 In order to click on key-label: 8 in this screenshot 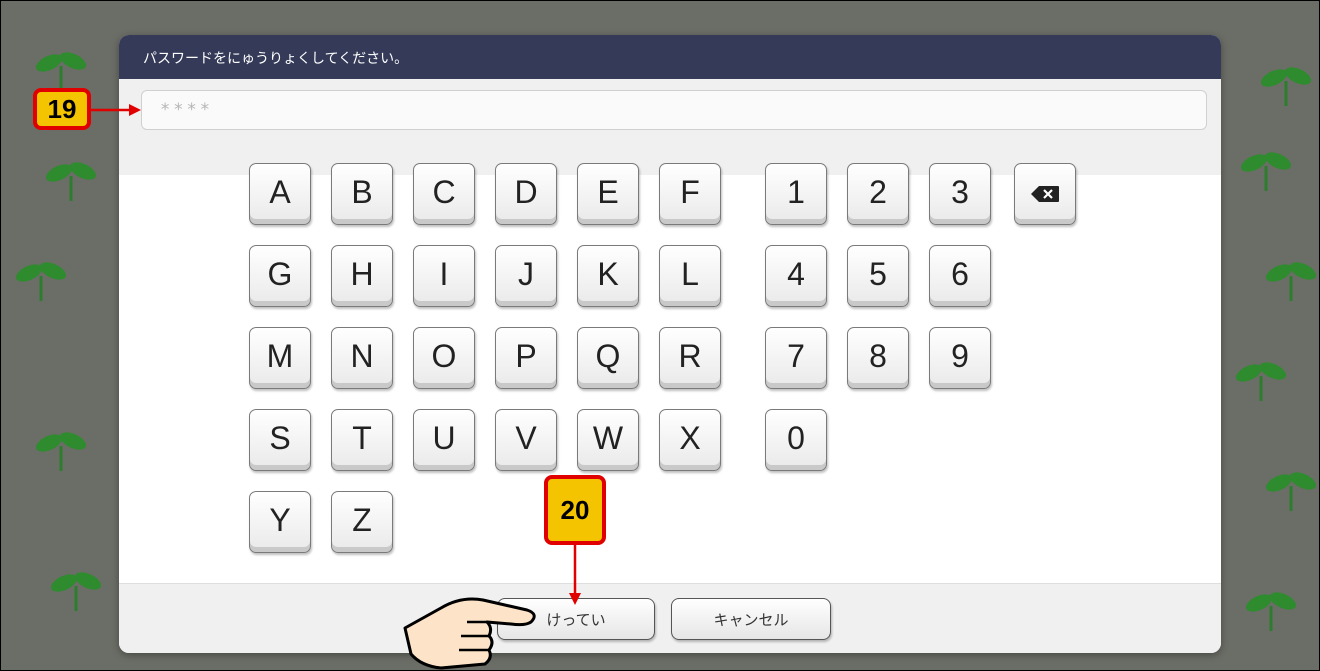, I will do `click(878, 355)`.